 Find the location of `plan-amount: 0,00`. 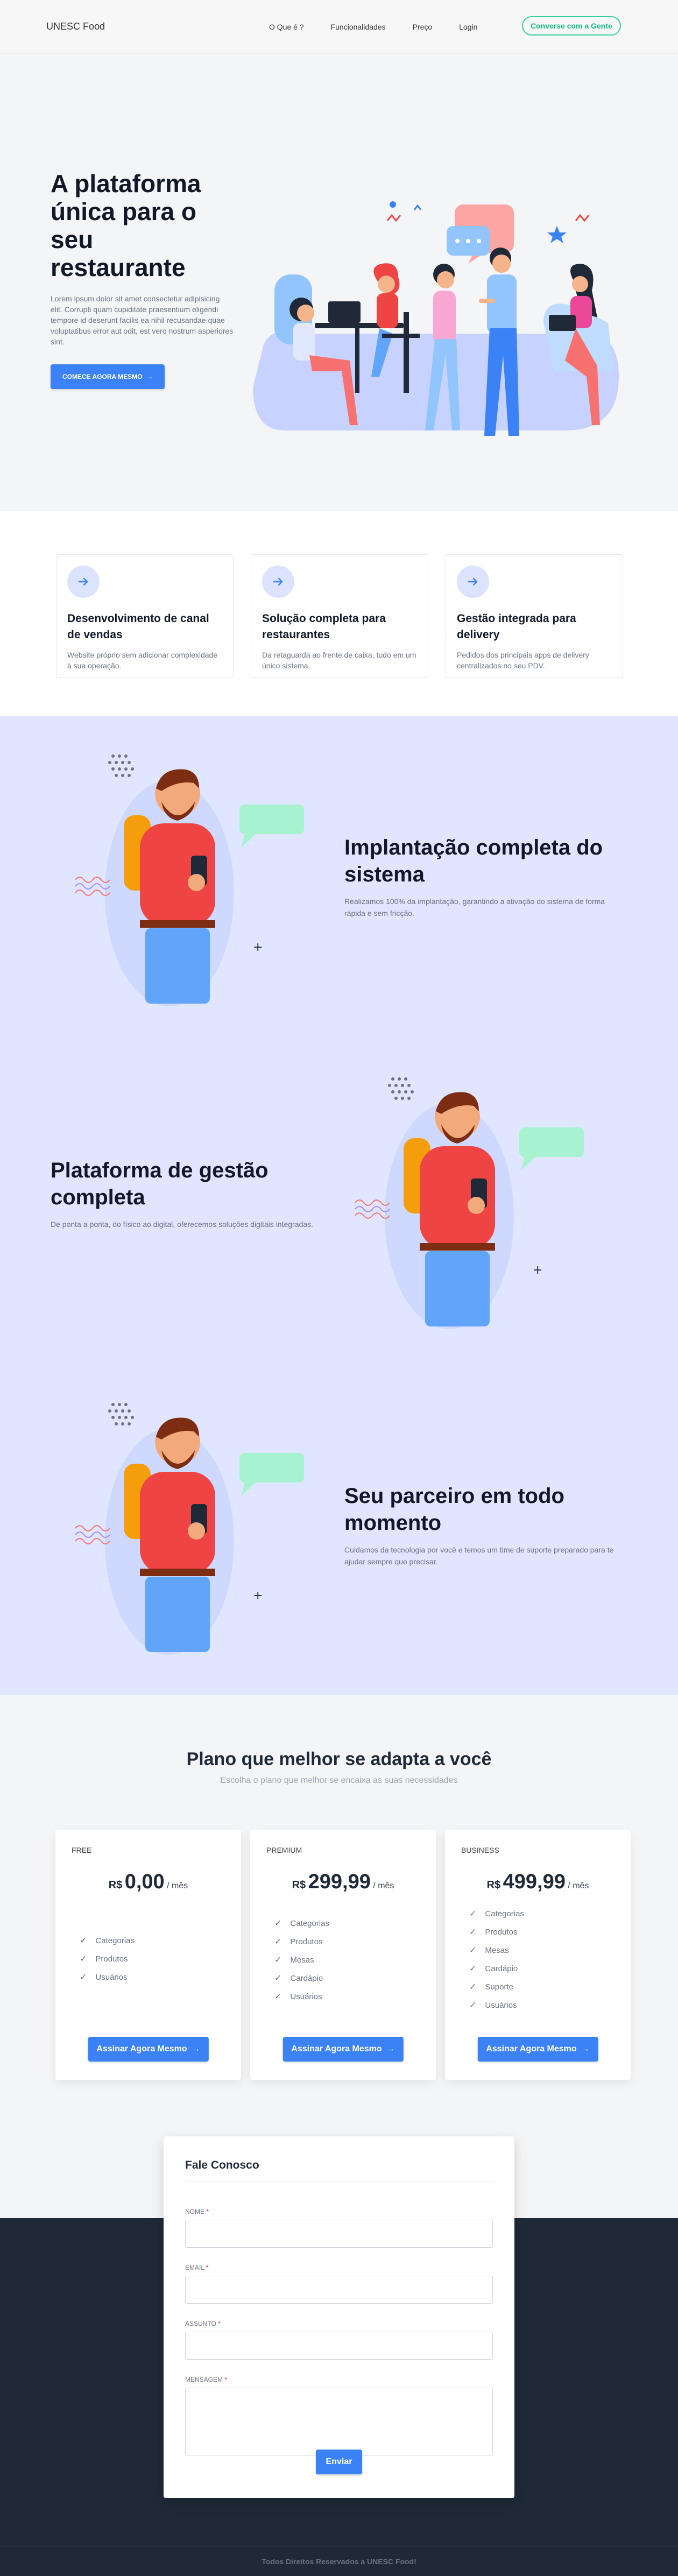

plan-amount: 0,00 is located at coordinates (144, 1882).